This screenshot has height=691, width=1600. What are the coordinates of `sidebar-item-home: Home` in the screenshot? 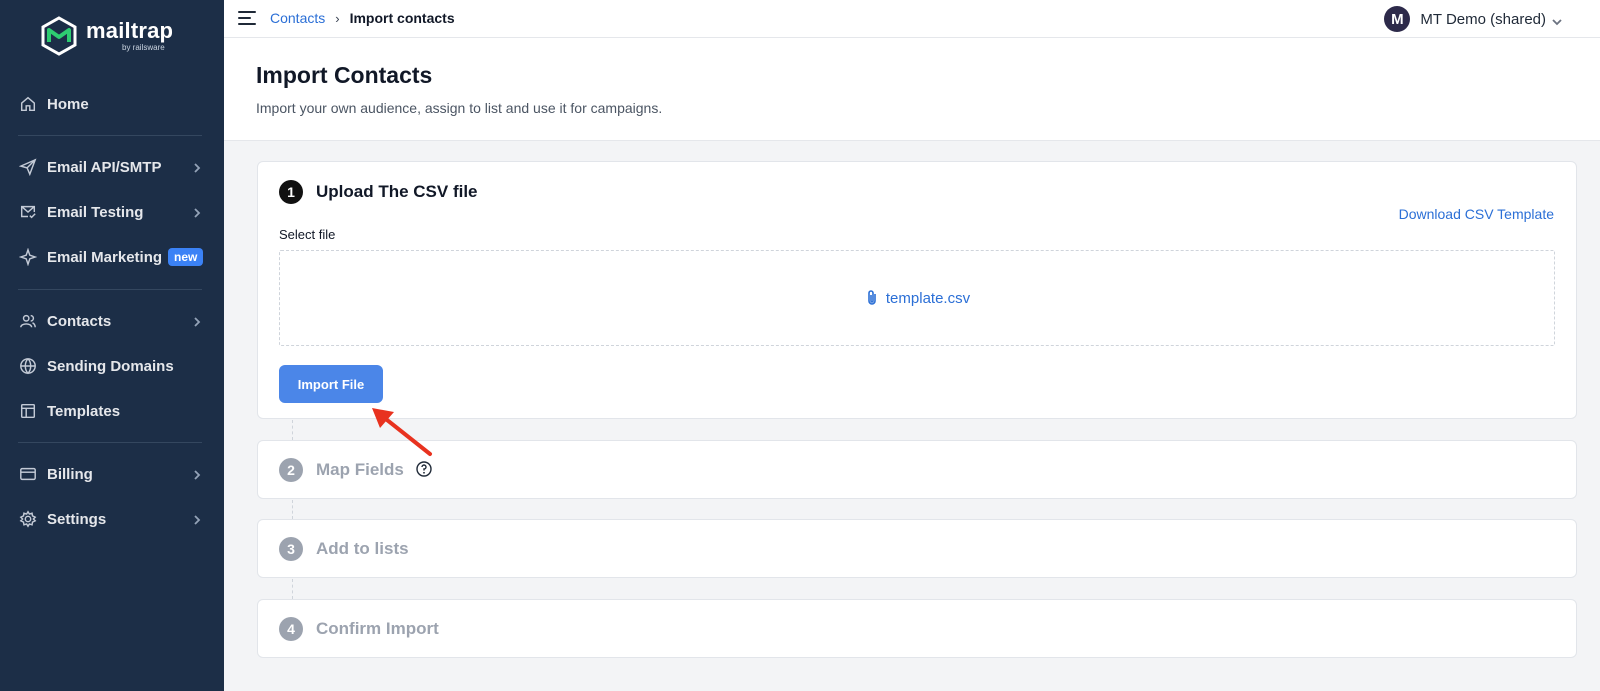 It's located at (112, 104).